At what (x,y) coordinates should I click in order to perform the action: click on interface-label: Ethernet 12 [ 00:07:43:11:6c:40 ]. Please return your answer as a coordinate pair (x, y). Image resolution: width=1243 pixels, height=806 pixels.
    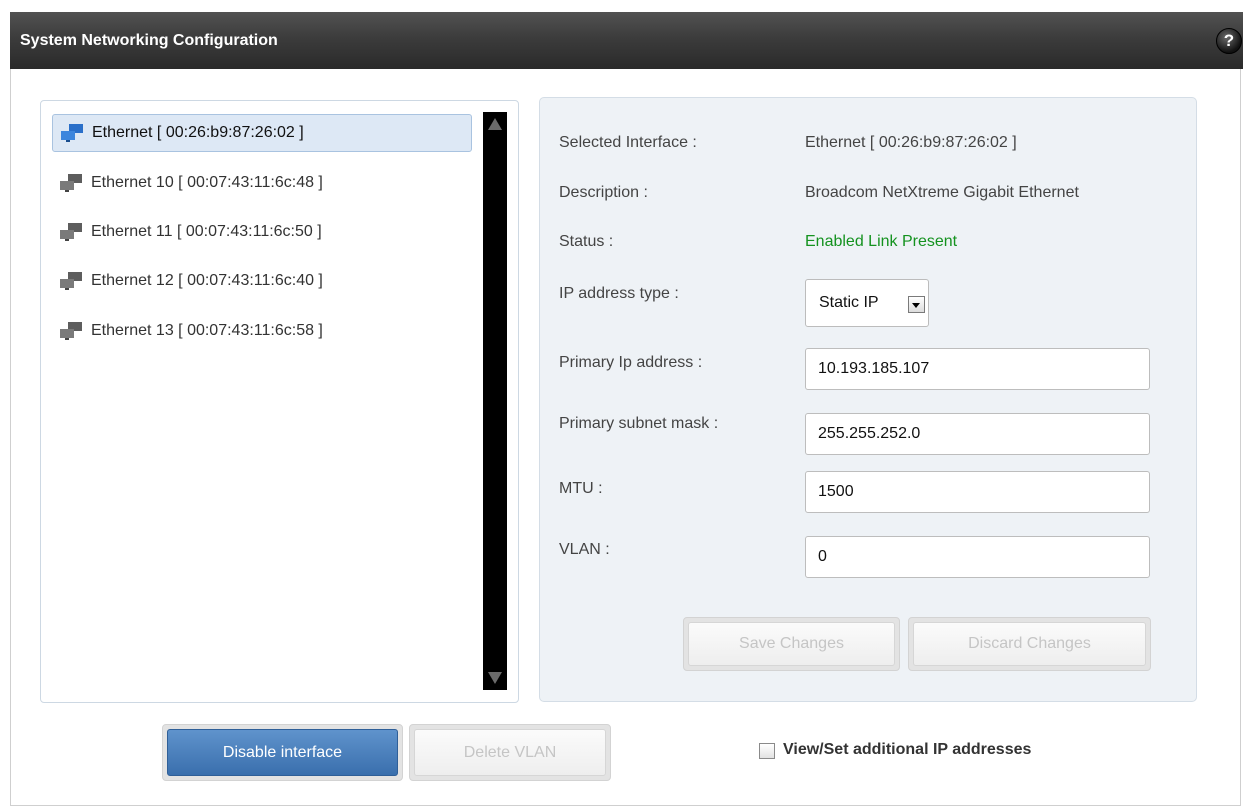
    Looking at the image, I should click on (207, 280).